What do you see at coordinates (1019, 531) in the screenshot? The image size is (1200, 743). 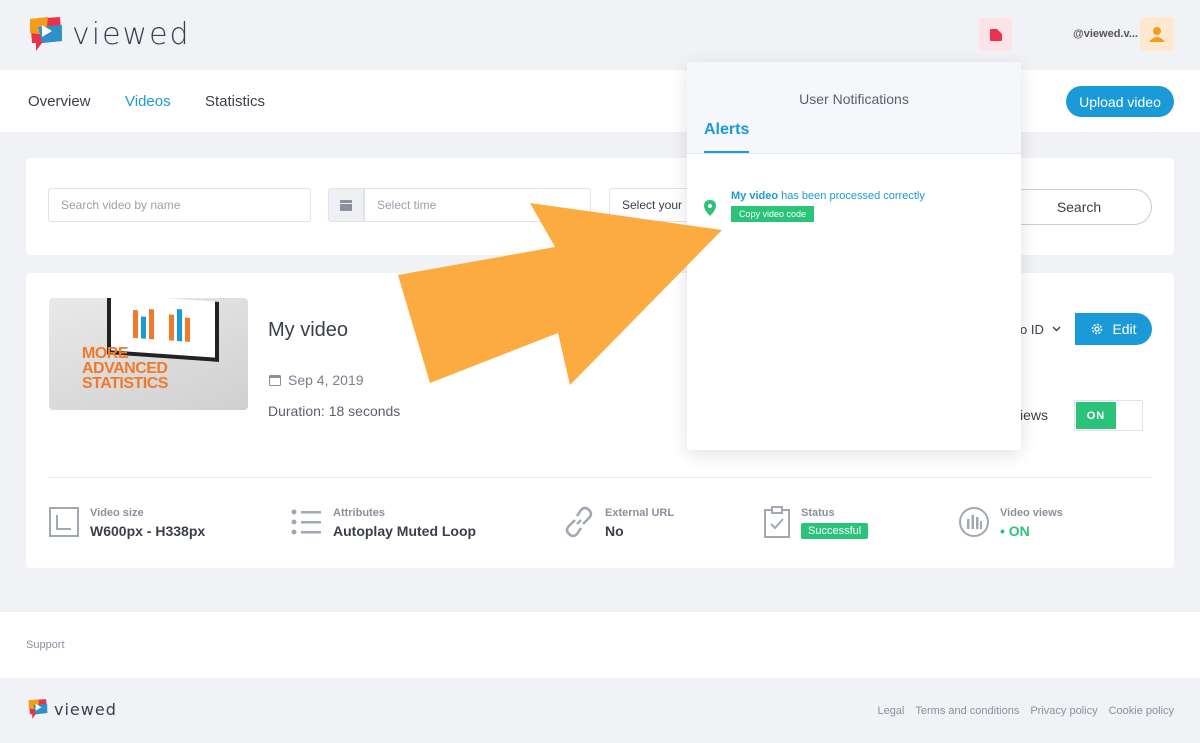 I see `views-status-text: ON` at bounding box center [1019, 531].